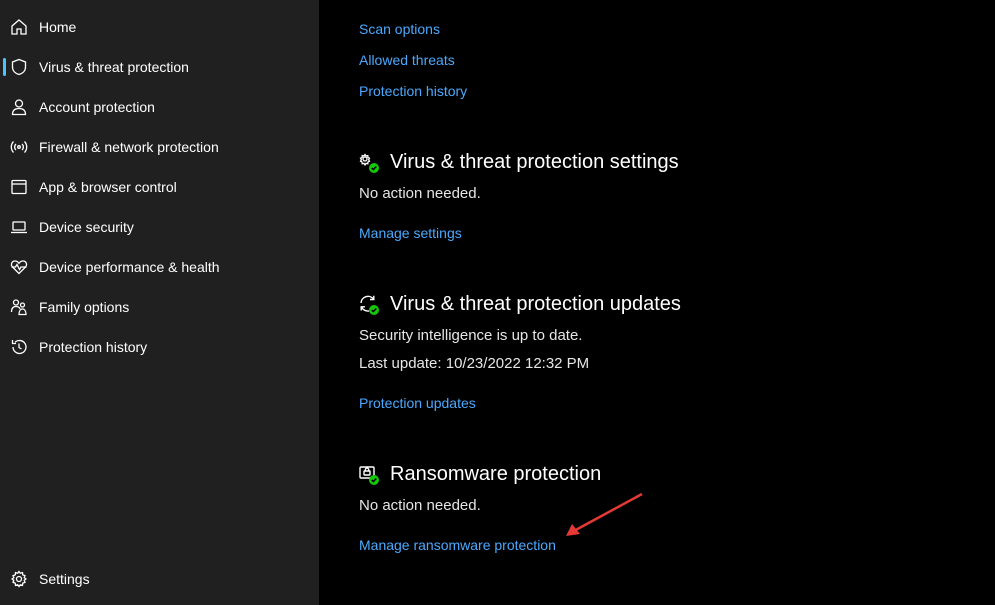 This screenshot has width=995, height=605. I want to click on shield-icon, so click(19, 67).